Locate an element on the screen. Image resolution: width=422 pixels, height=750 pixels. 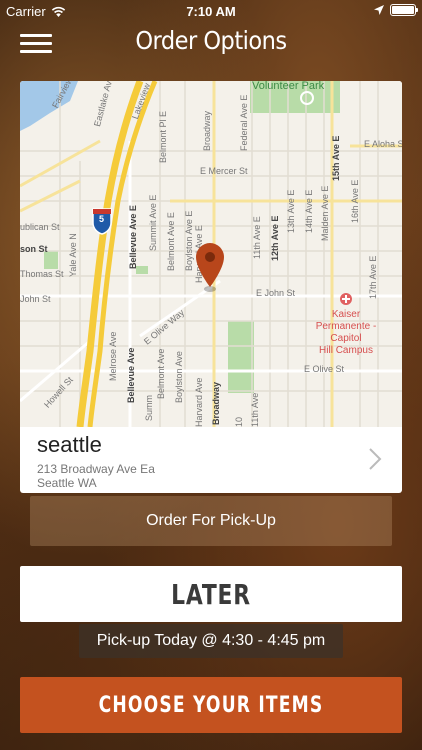
map-label-republican: ublican St is located at coordinates (40, 227).